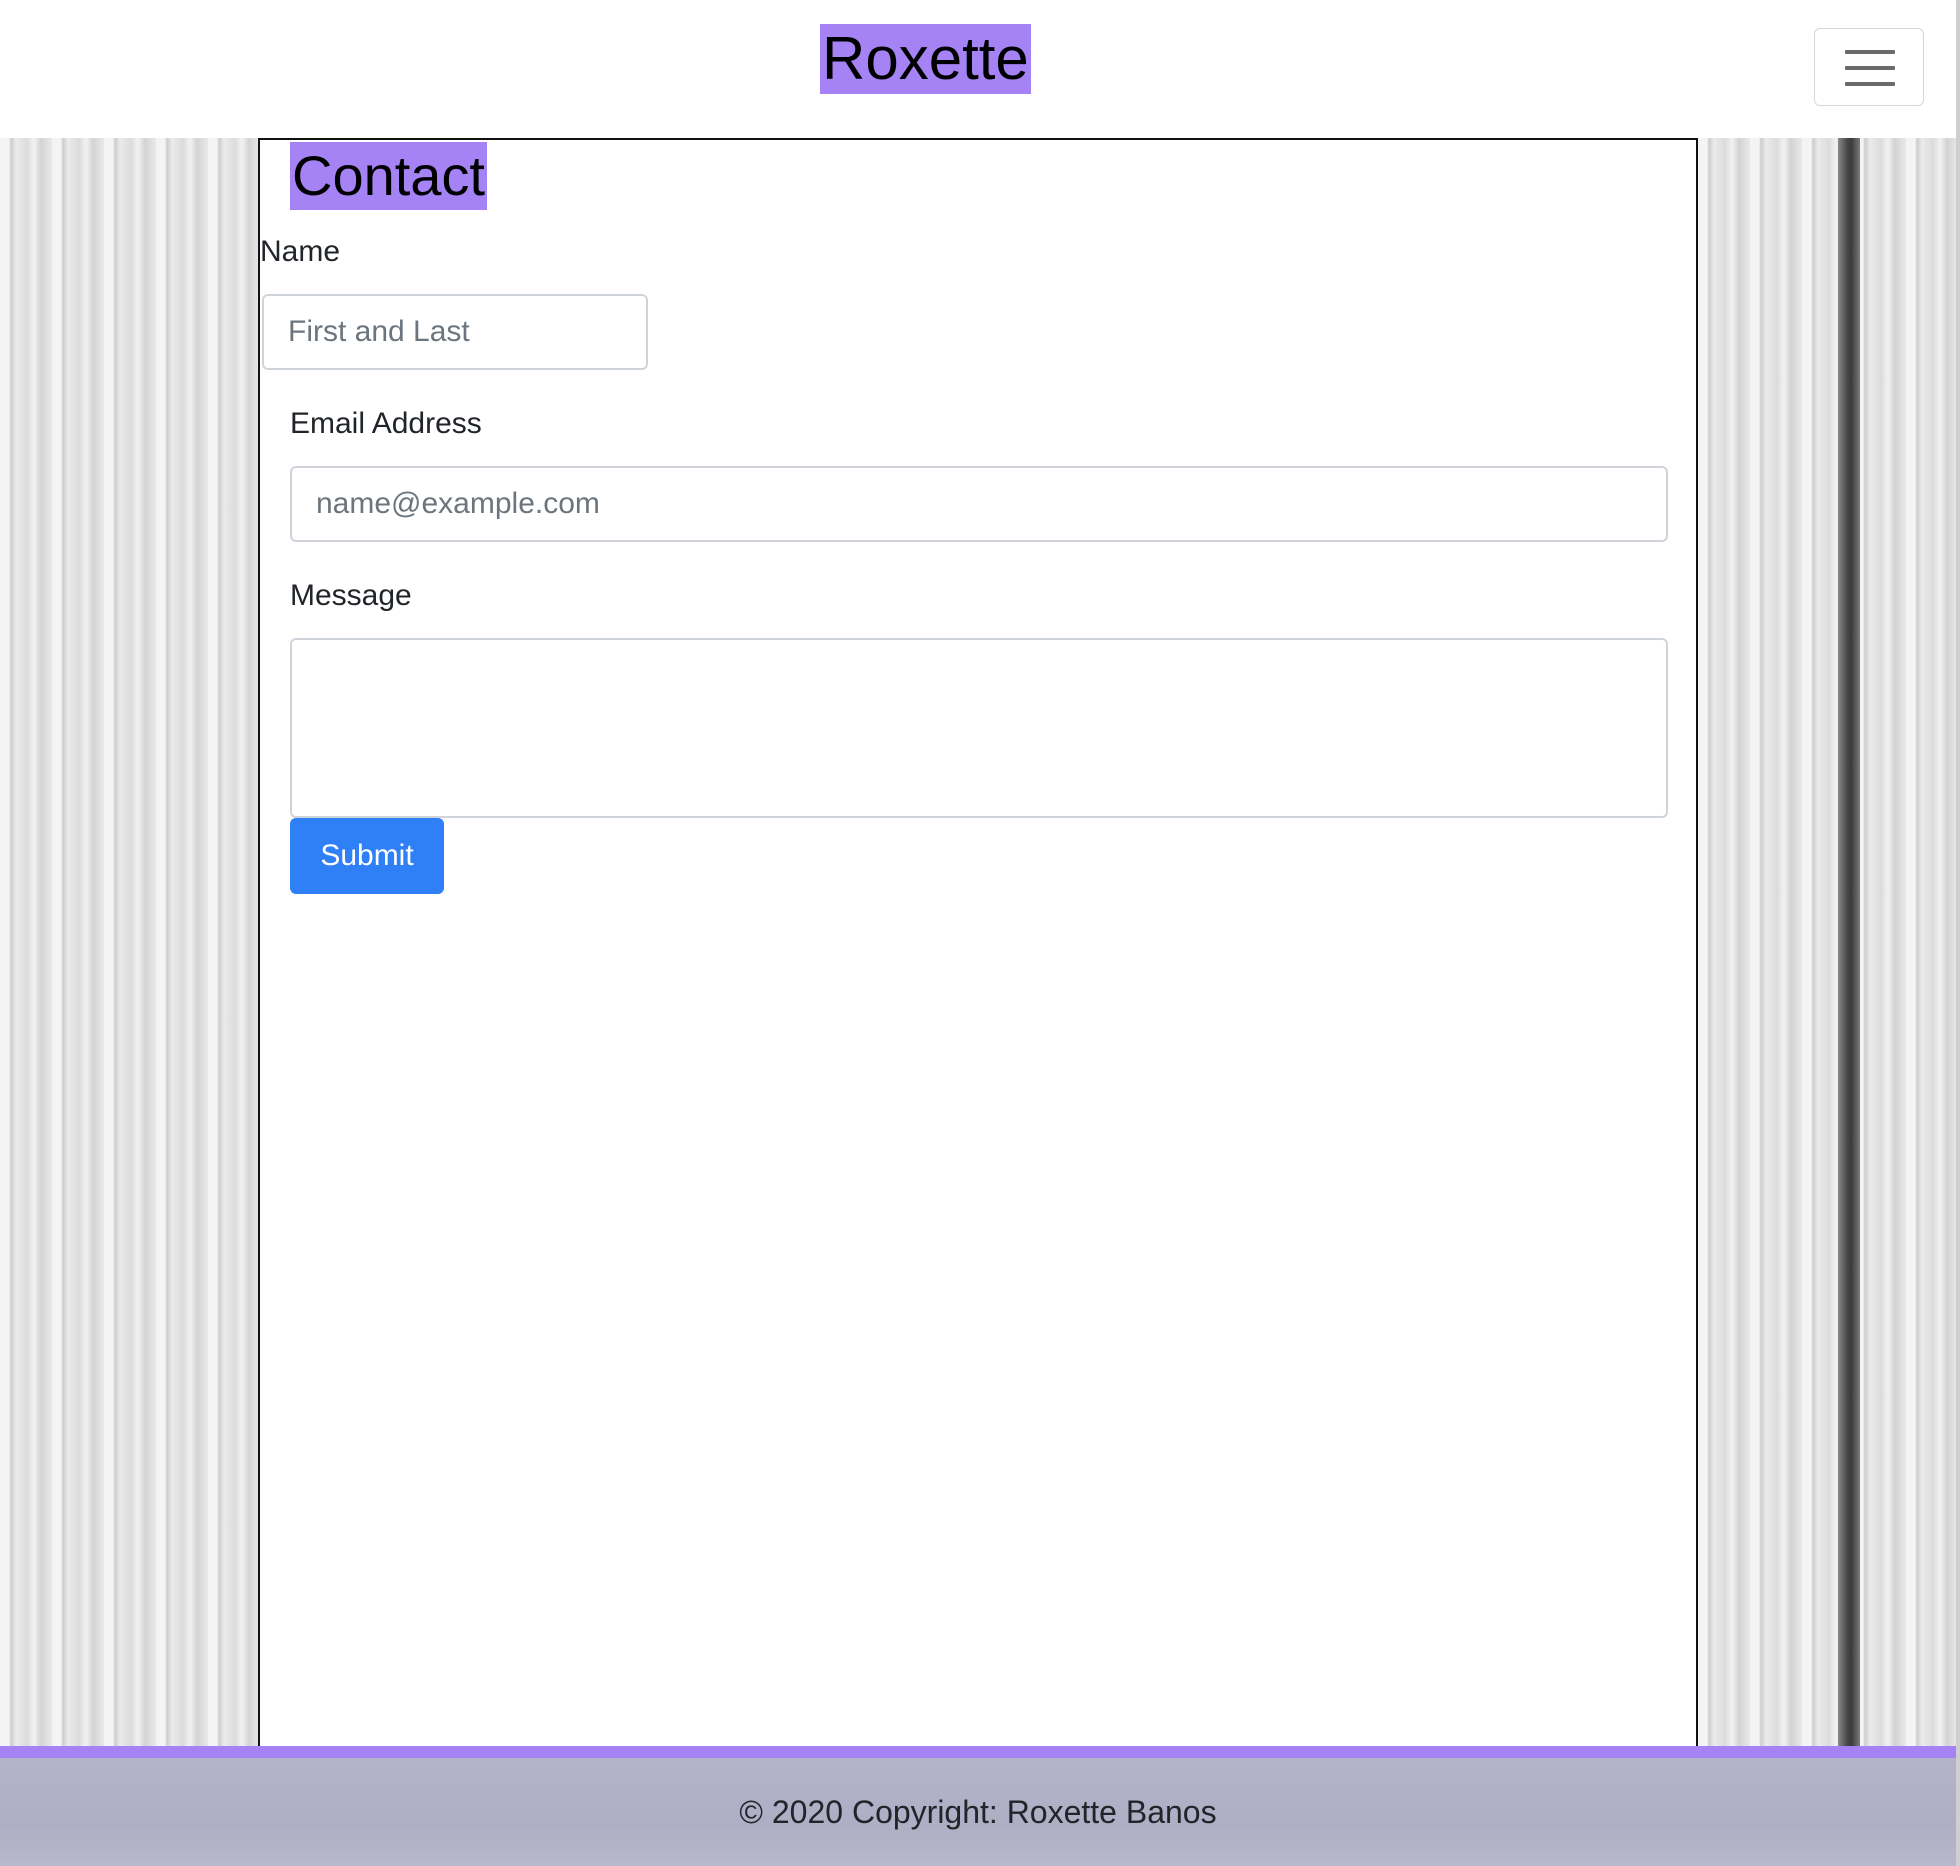 The height and width of the screenshot is (1866, 1960). I want to click on page-edge, so click(1958, 933).